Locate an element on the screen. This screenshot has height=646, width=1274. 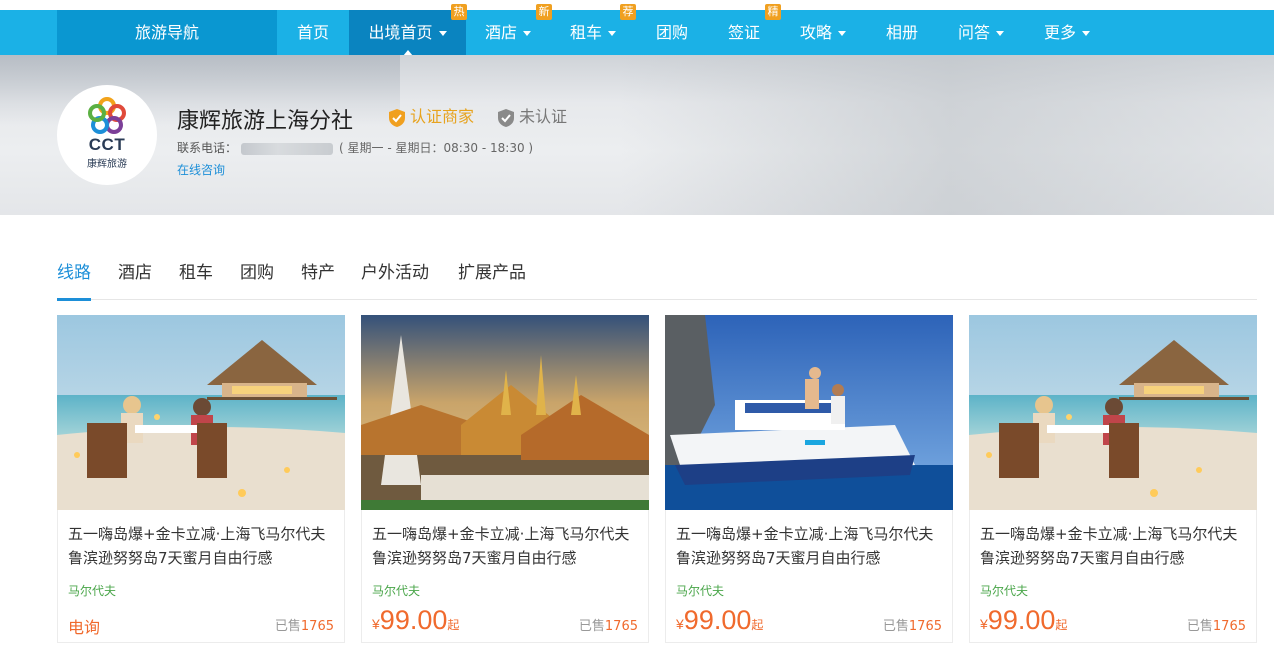
logo-text-brand: 康辉旅游 is located at coordinates (107, 164).